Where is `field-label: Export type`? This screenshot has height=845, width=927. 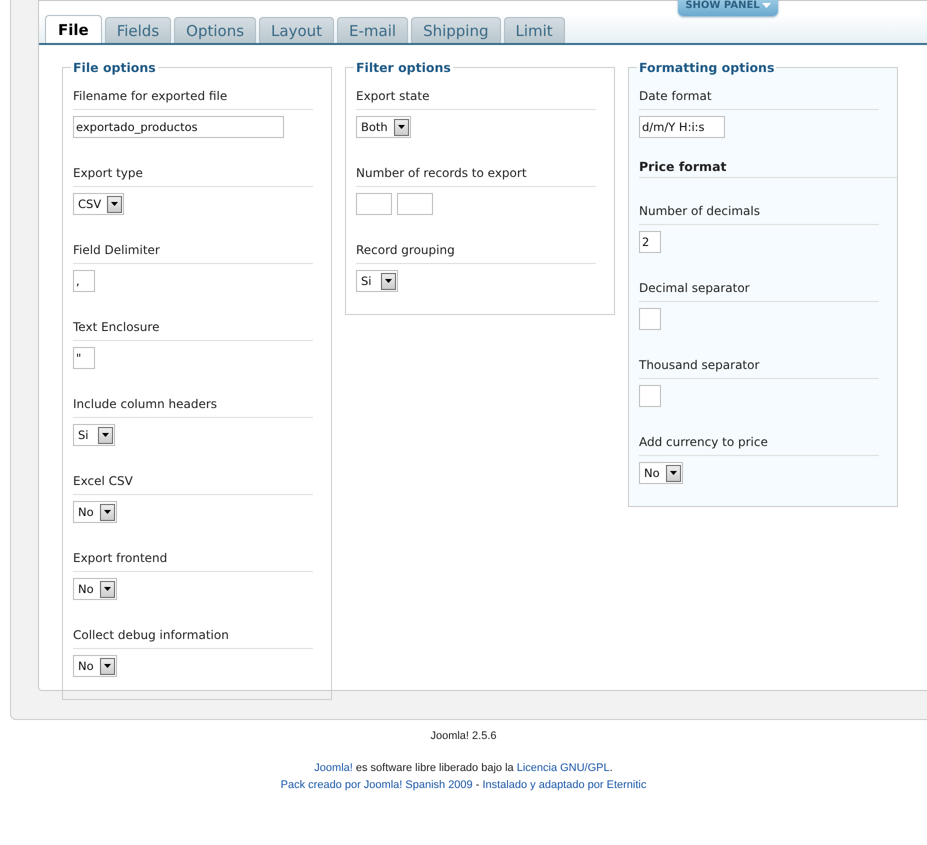
field-label: Export type is located at coordinates (193, 176).